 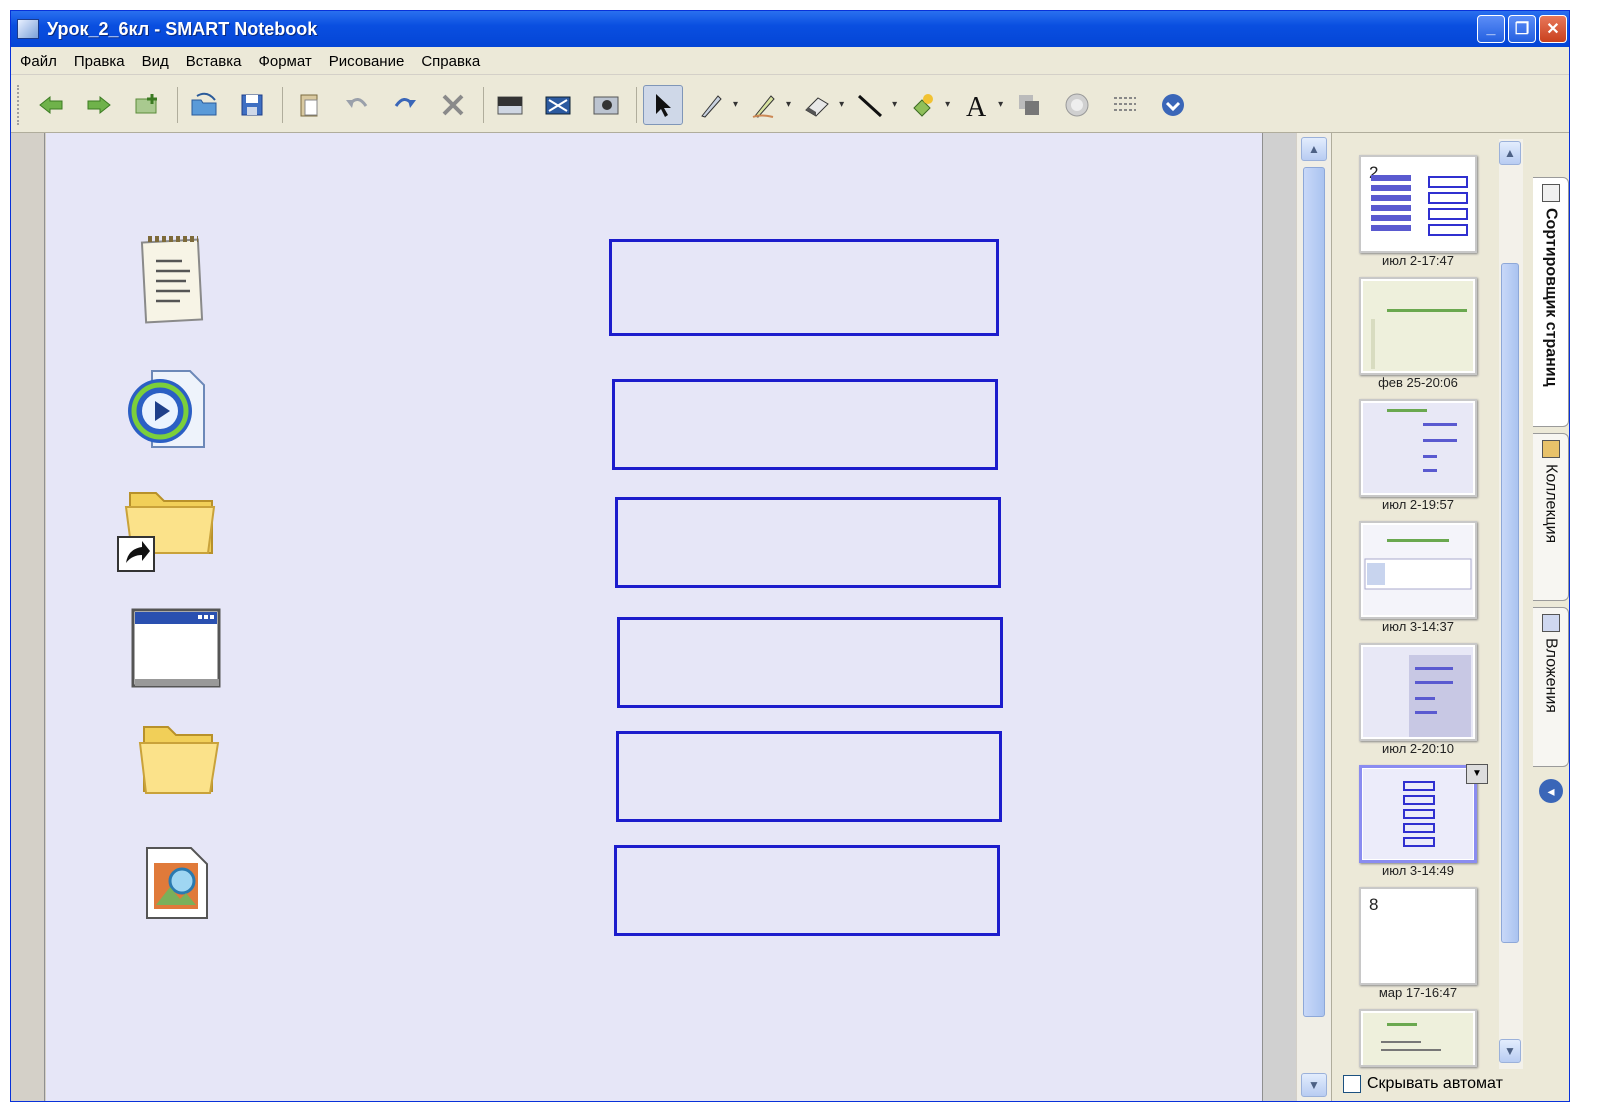 I want to click on page-thumbnail: 2, so click(x=1418, y=204).